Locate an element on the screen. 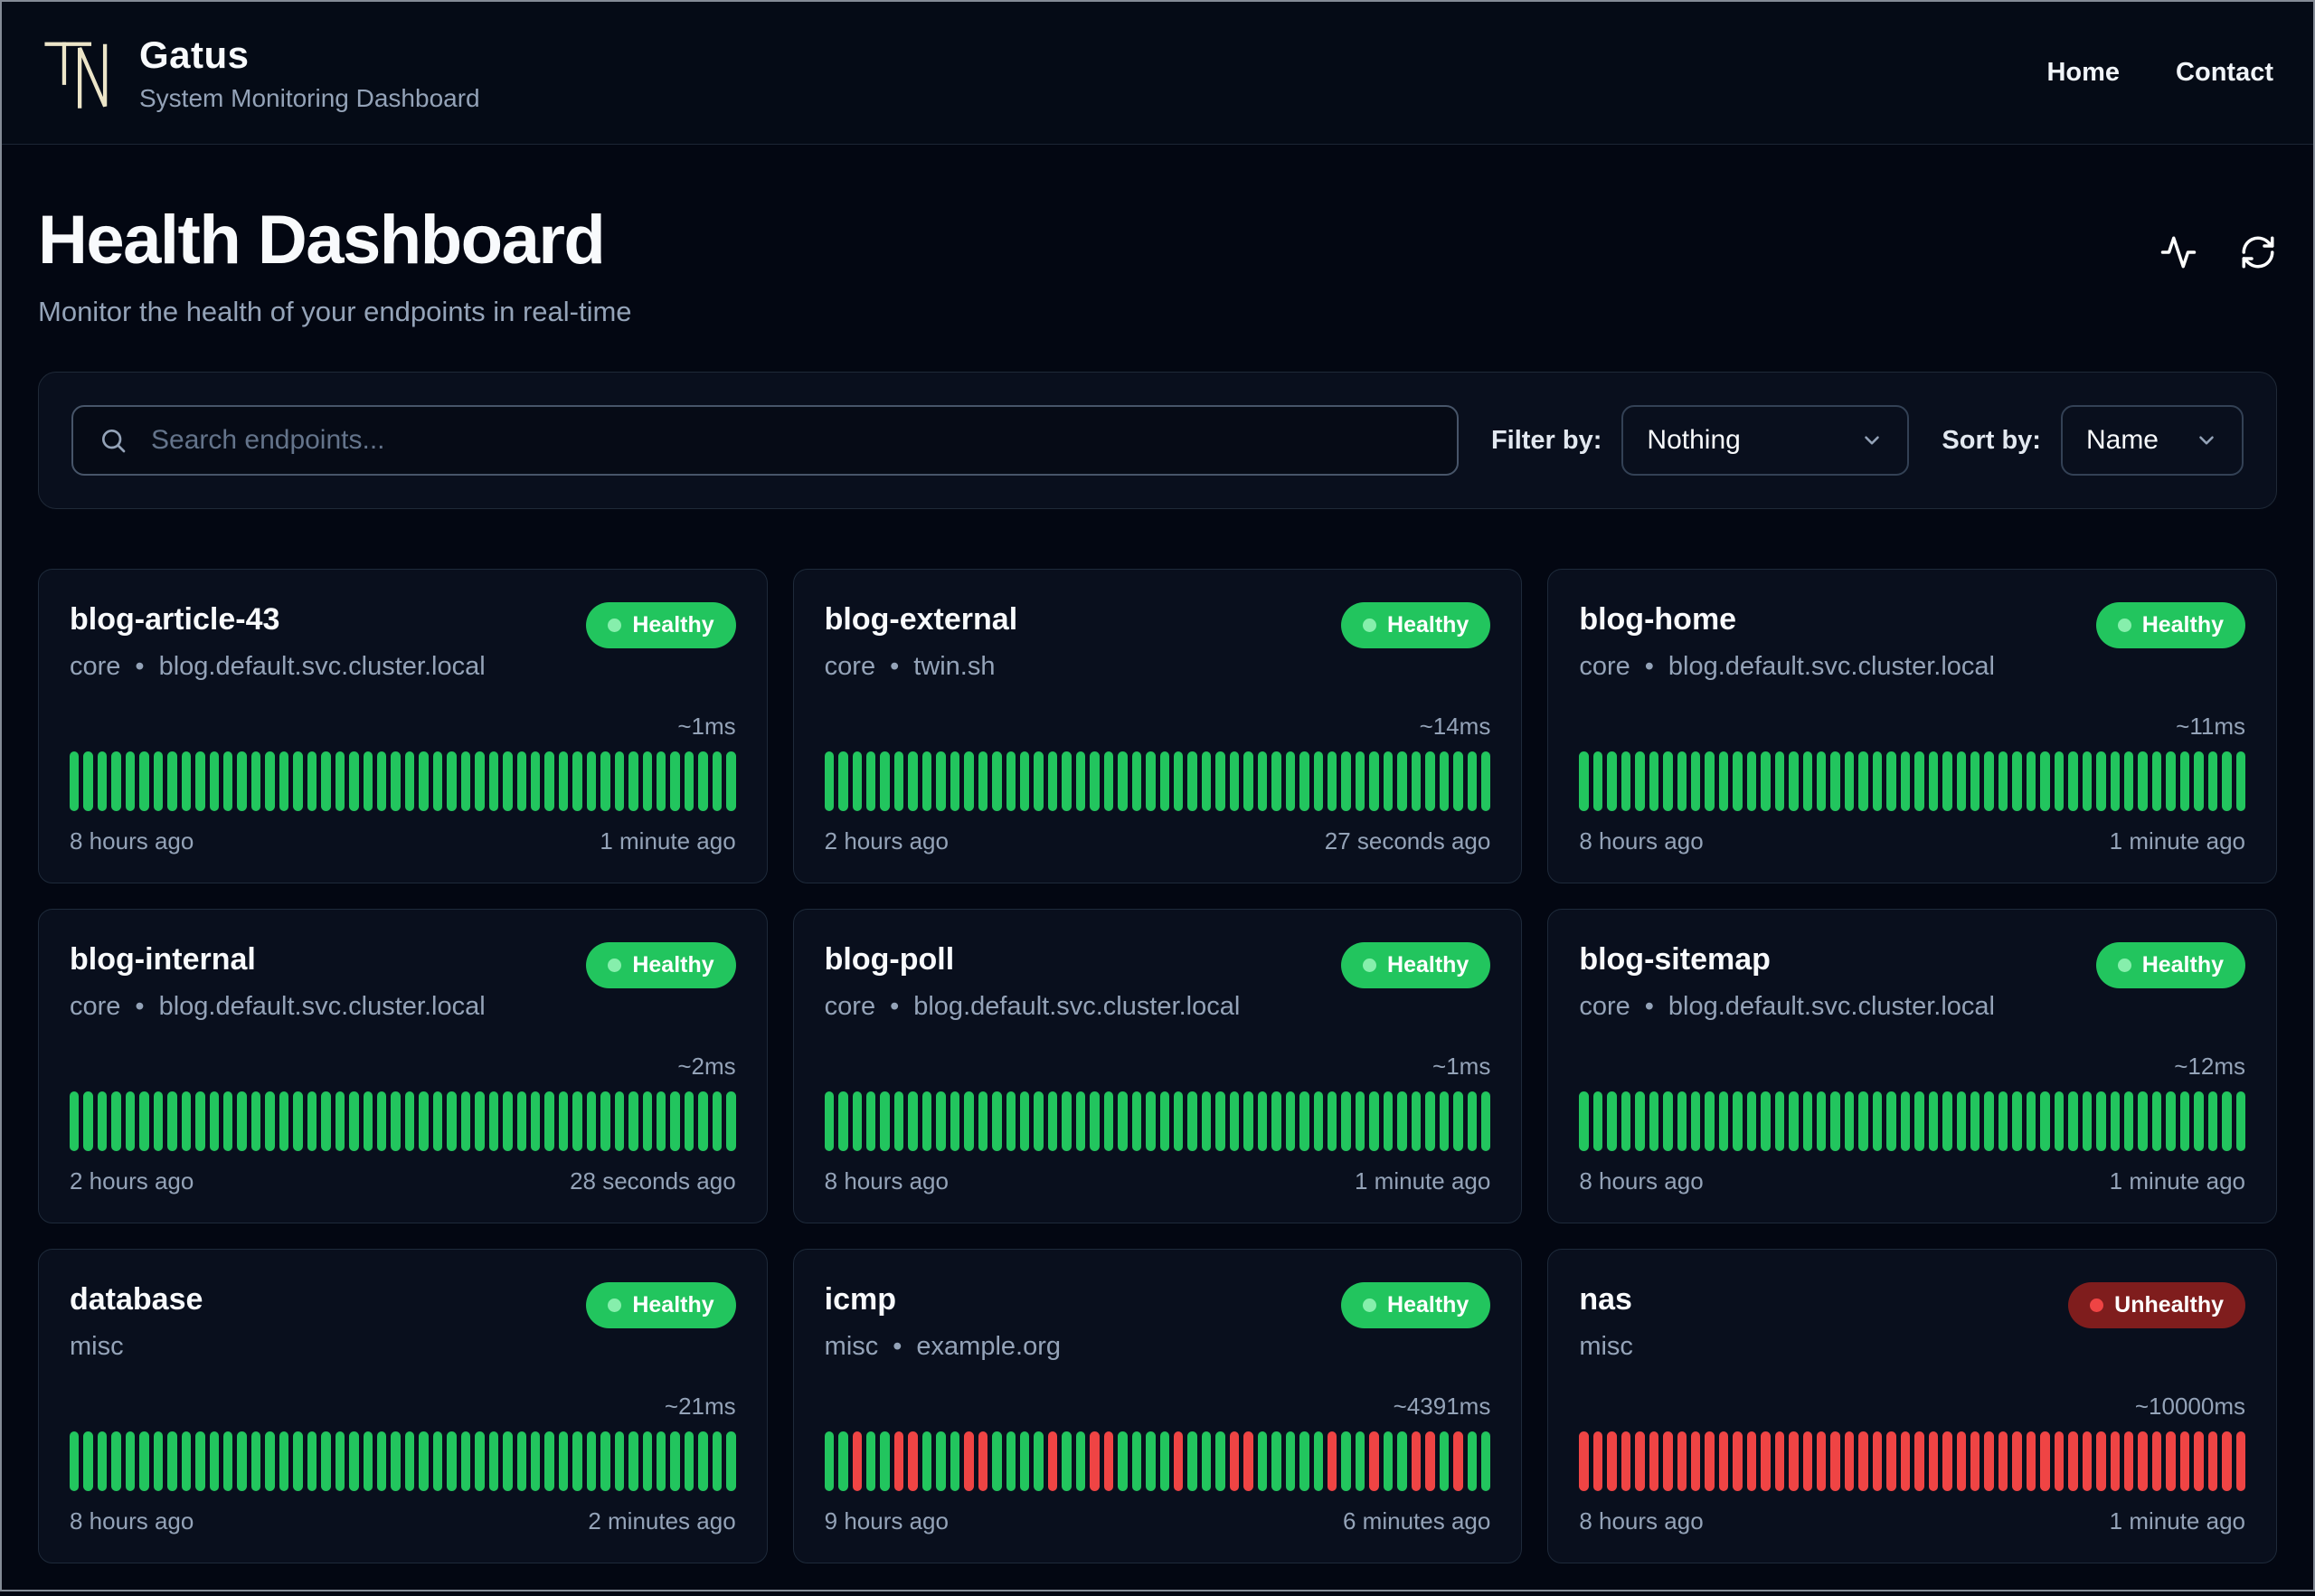 The image size is (2315, 1596). refresh-icon is located at coordinates (2258, 252).